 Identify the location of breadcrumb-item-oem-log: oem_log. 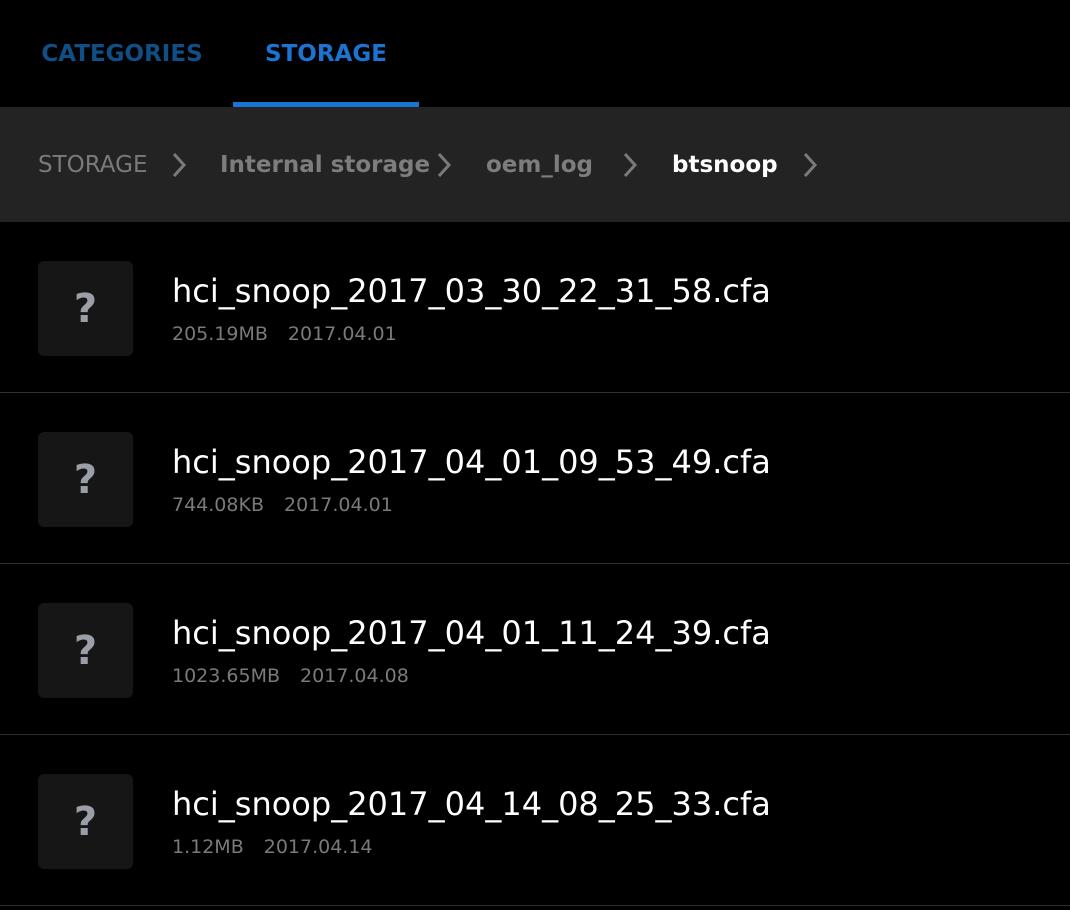
(539, 165).